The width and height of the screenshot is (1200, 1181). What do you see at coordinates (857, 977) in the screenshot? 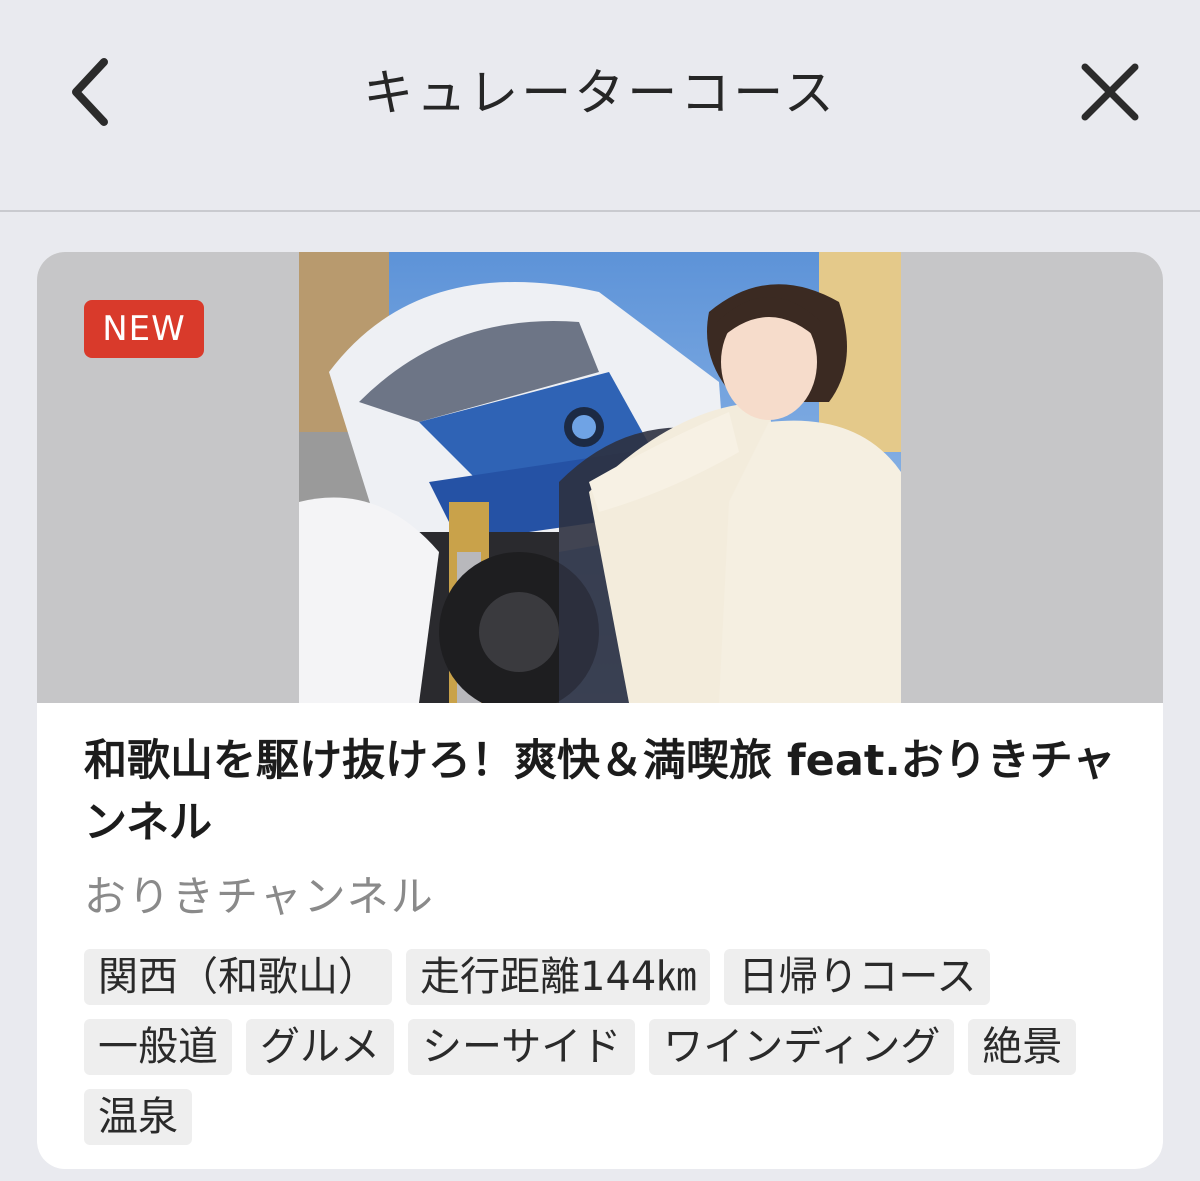
I see `tag-day-trip: 日帰りコース` at bounding box center [857, 977].